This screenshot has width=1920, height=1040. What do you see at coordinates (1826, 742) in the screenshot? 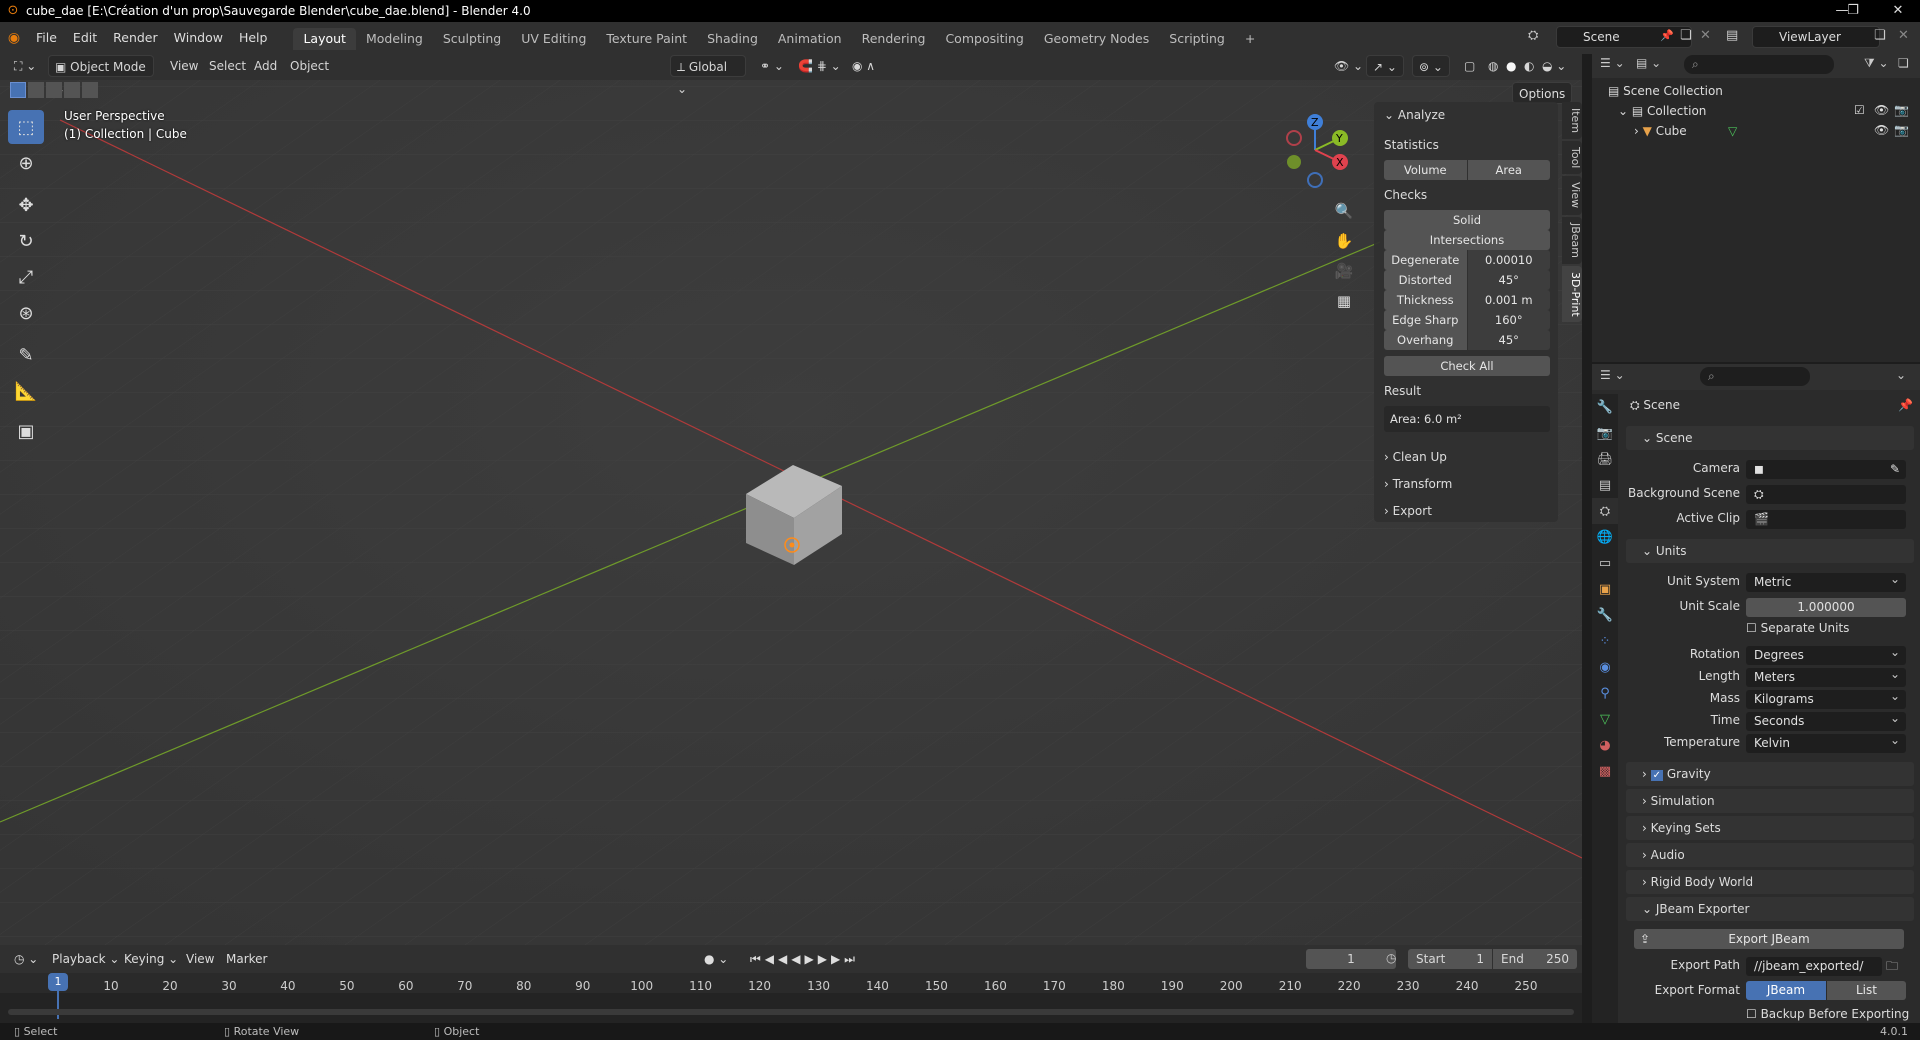
I see `temperature-dropdown: Kelvin` at bounding box center [1826, 742].